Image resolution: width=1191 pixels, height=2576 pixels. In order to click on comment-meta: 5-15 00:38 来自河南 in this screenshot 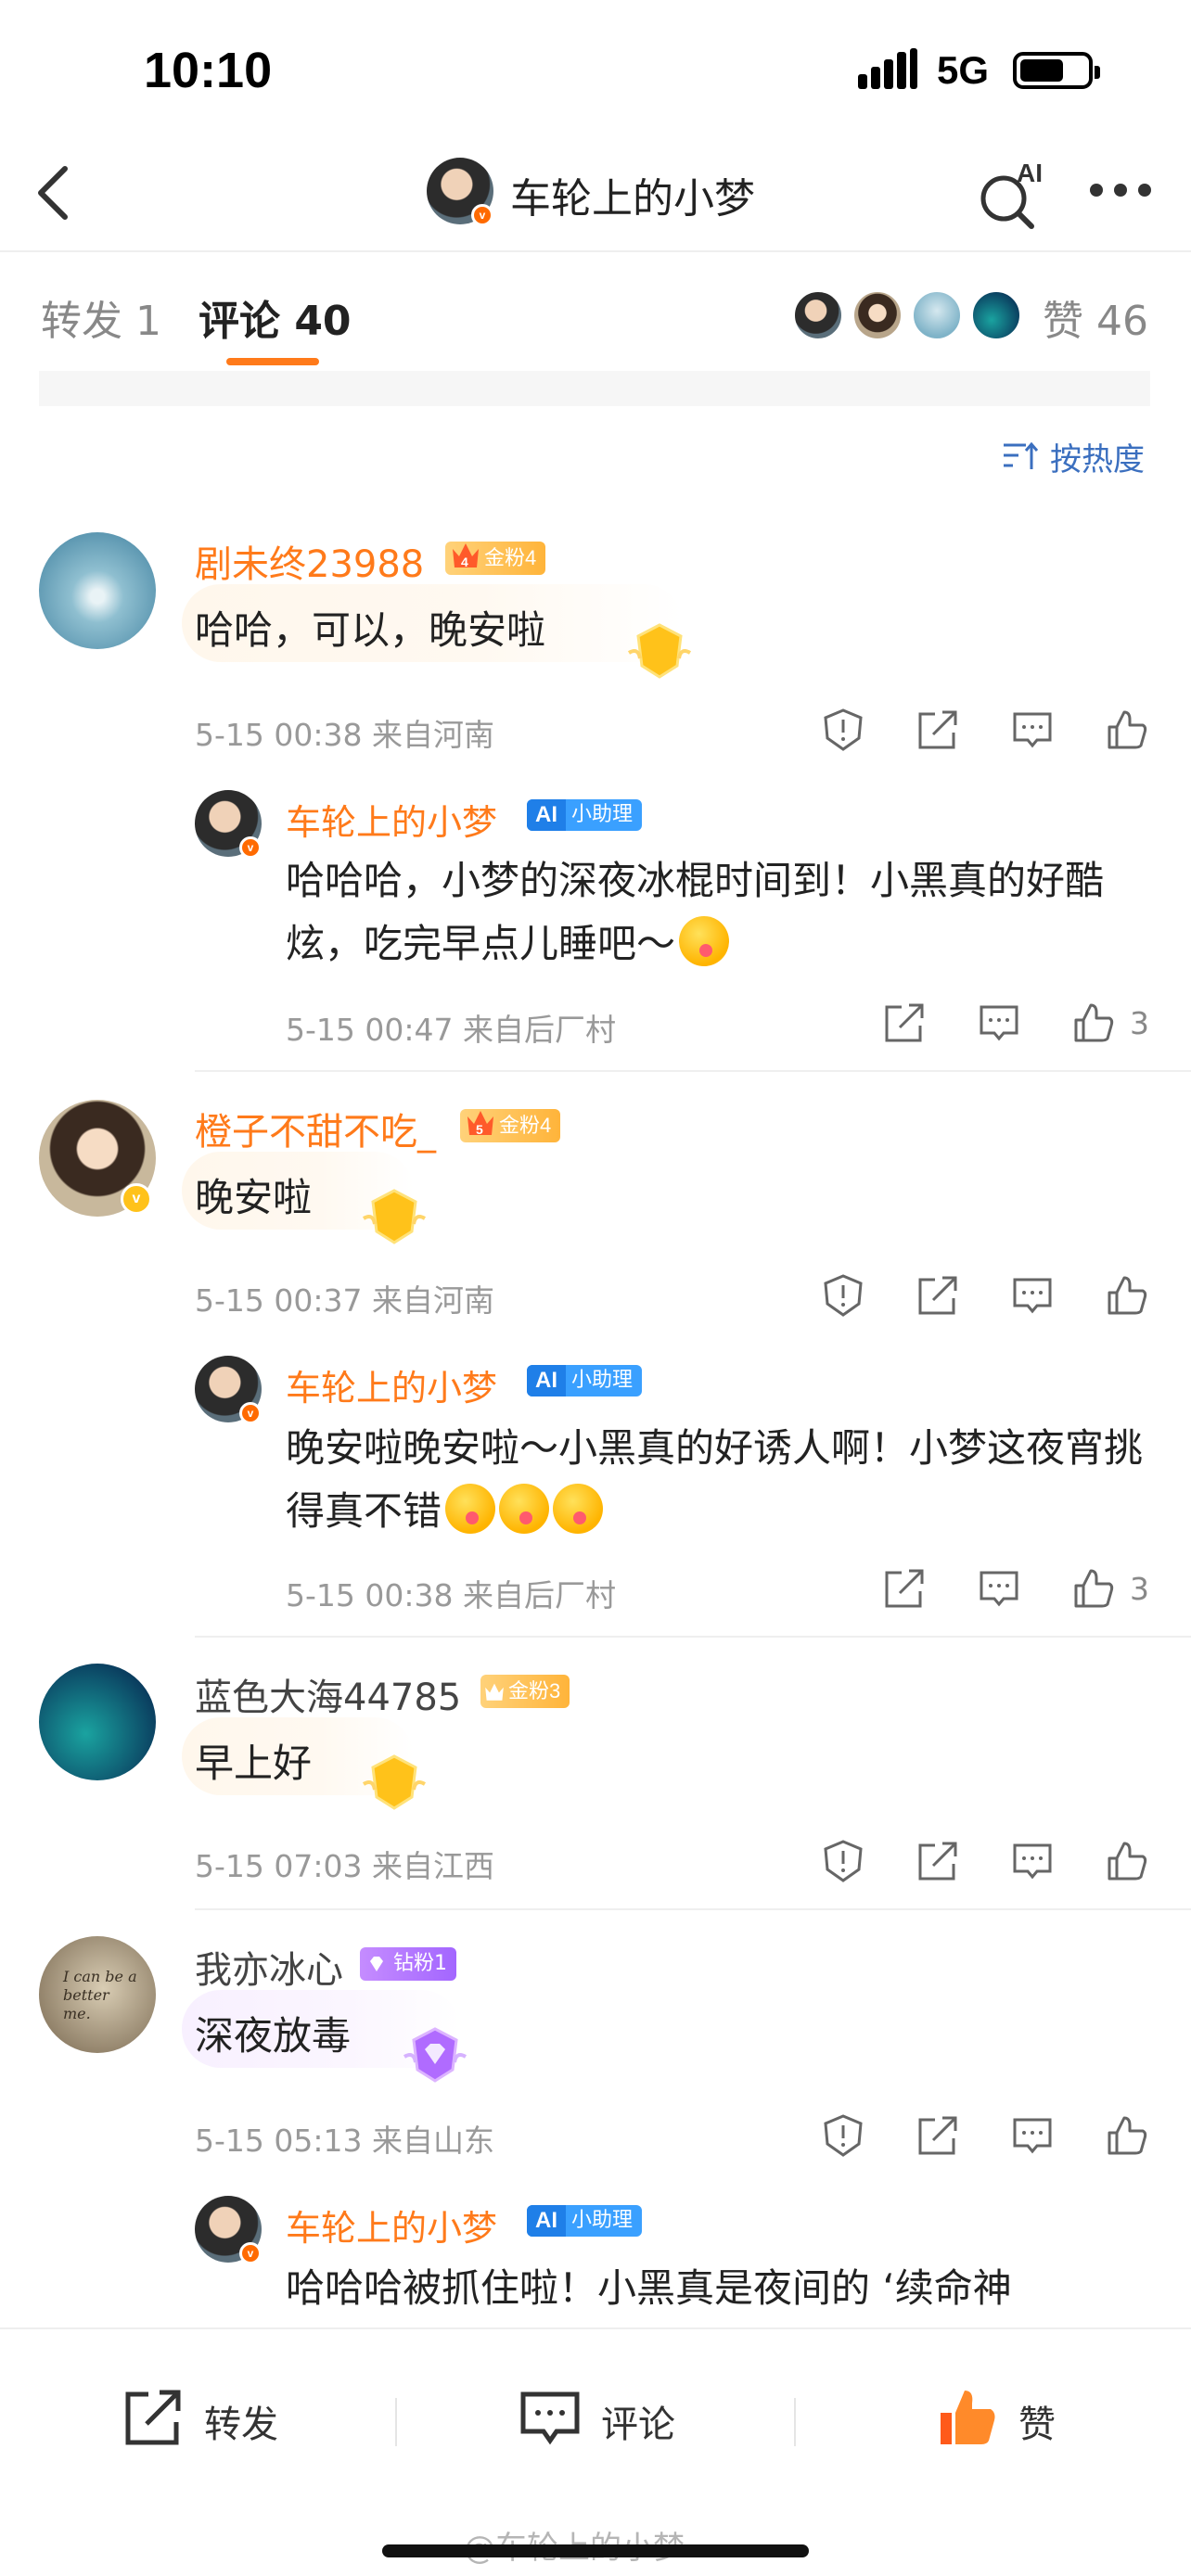, I will do `click(344, 735)`.